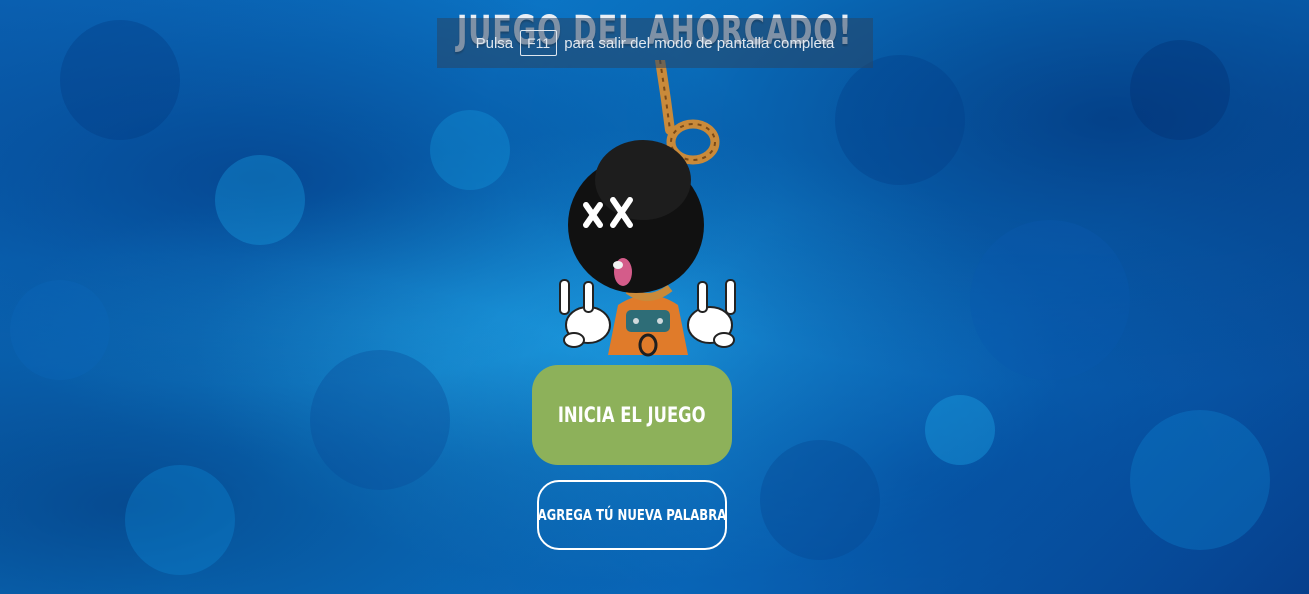  What do you see at coordinates (647, 208) in the screenshot?
I see `hanged-man-illustration` at bounding box center [647, 208].